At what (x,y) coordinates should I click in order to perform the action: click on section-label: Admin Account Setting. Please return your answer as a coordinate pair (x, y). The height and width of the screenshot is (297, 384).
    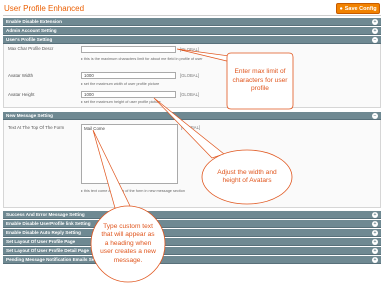
    Looking at the image, I should click on (31, 30).